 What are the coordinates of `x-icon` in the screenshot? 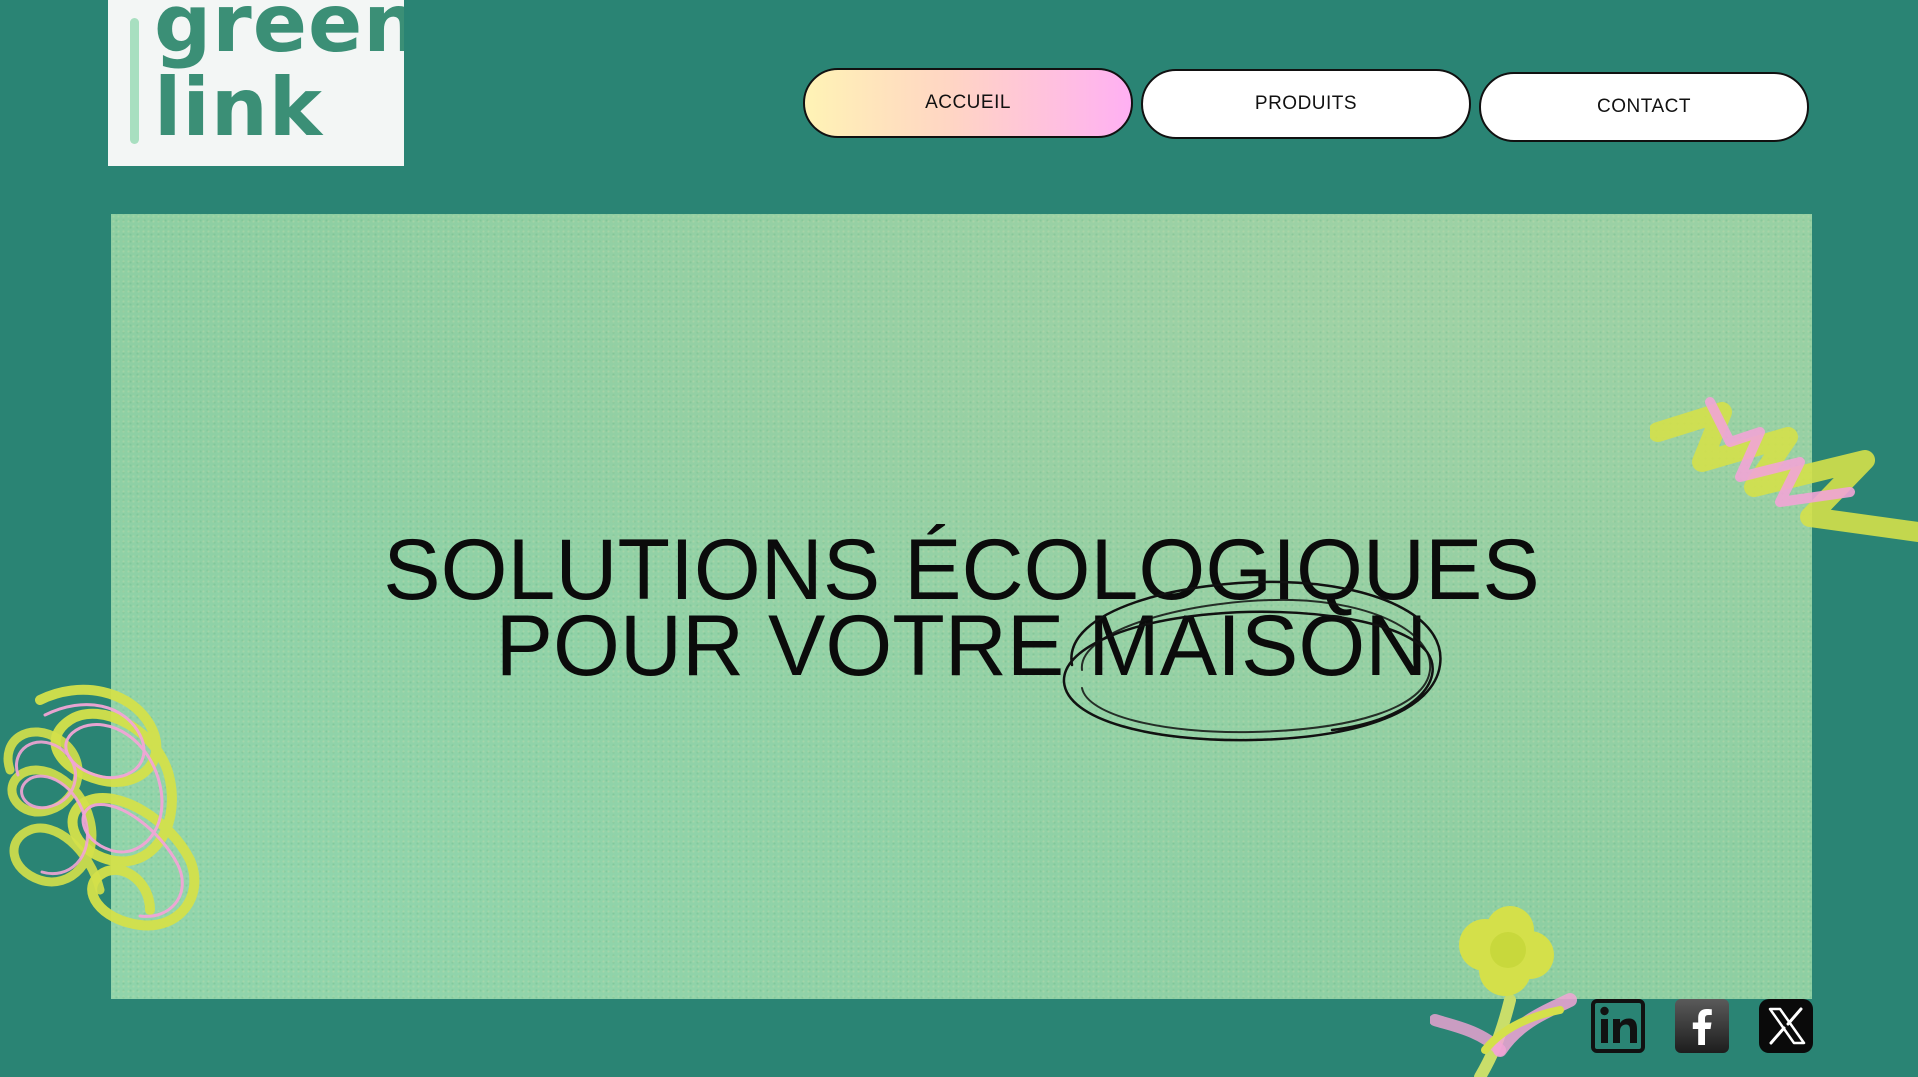 It's located at (1786, 1026).